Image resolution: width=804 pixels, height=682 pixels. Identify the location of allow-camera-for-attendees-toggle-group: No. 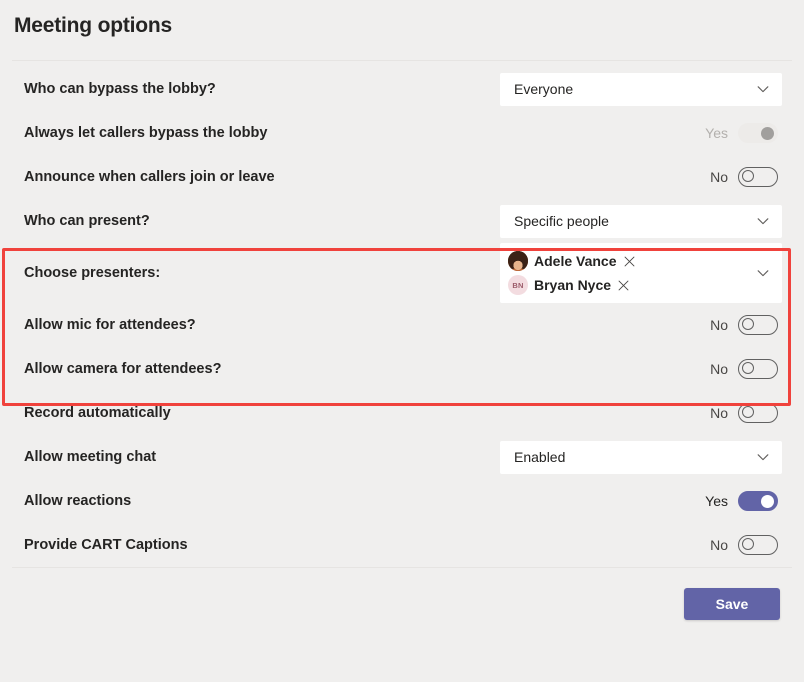
(741, 369).